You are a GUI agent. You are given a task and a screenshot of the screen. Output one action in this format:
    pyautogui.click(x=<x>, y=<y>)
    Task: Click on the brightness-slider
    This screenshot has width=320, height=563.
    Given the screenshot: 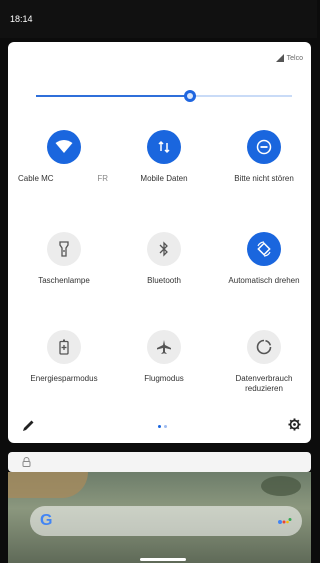 What is the action you would take?
    pyautogui.click(x=164, y=96)
    